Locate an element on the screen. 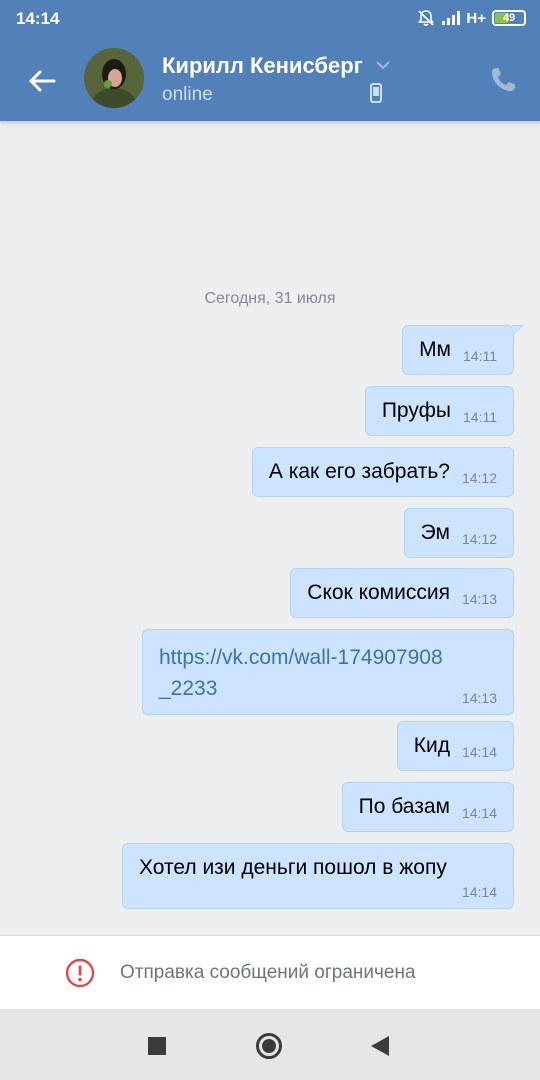 The image size is (540, 1080). message-bubble: Скок комиссия 14:13 is located at coordinates (402, 593).